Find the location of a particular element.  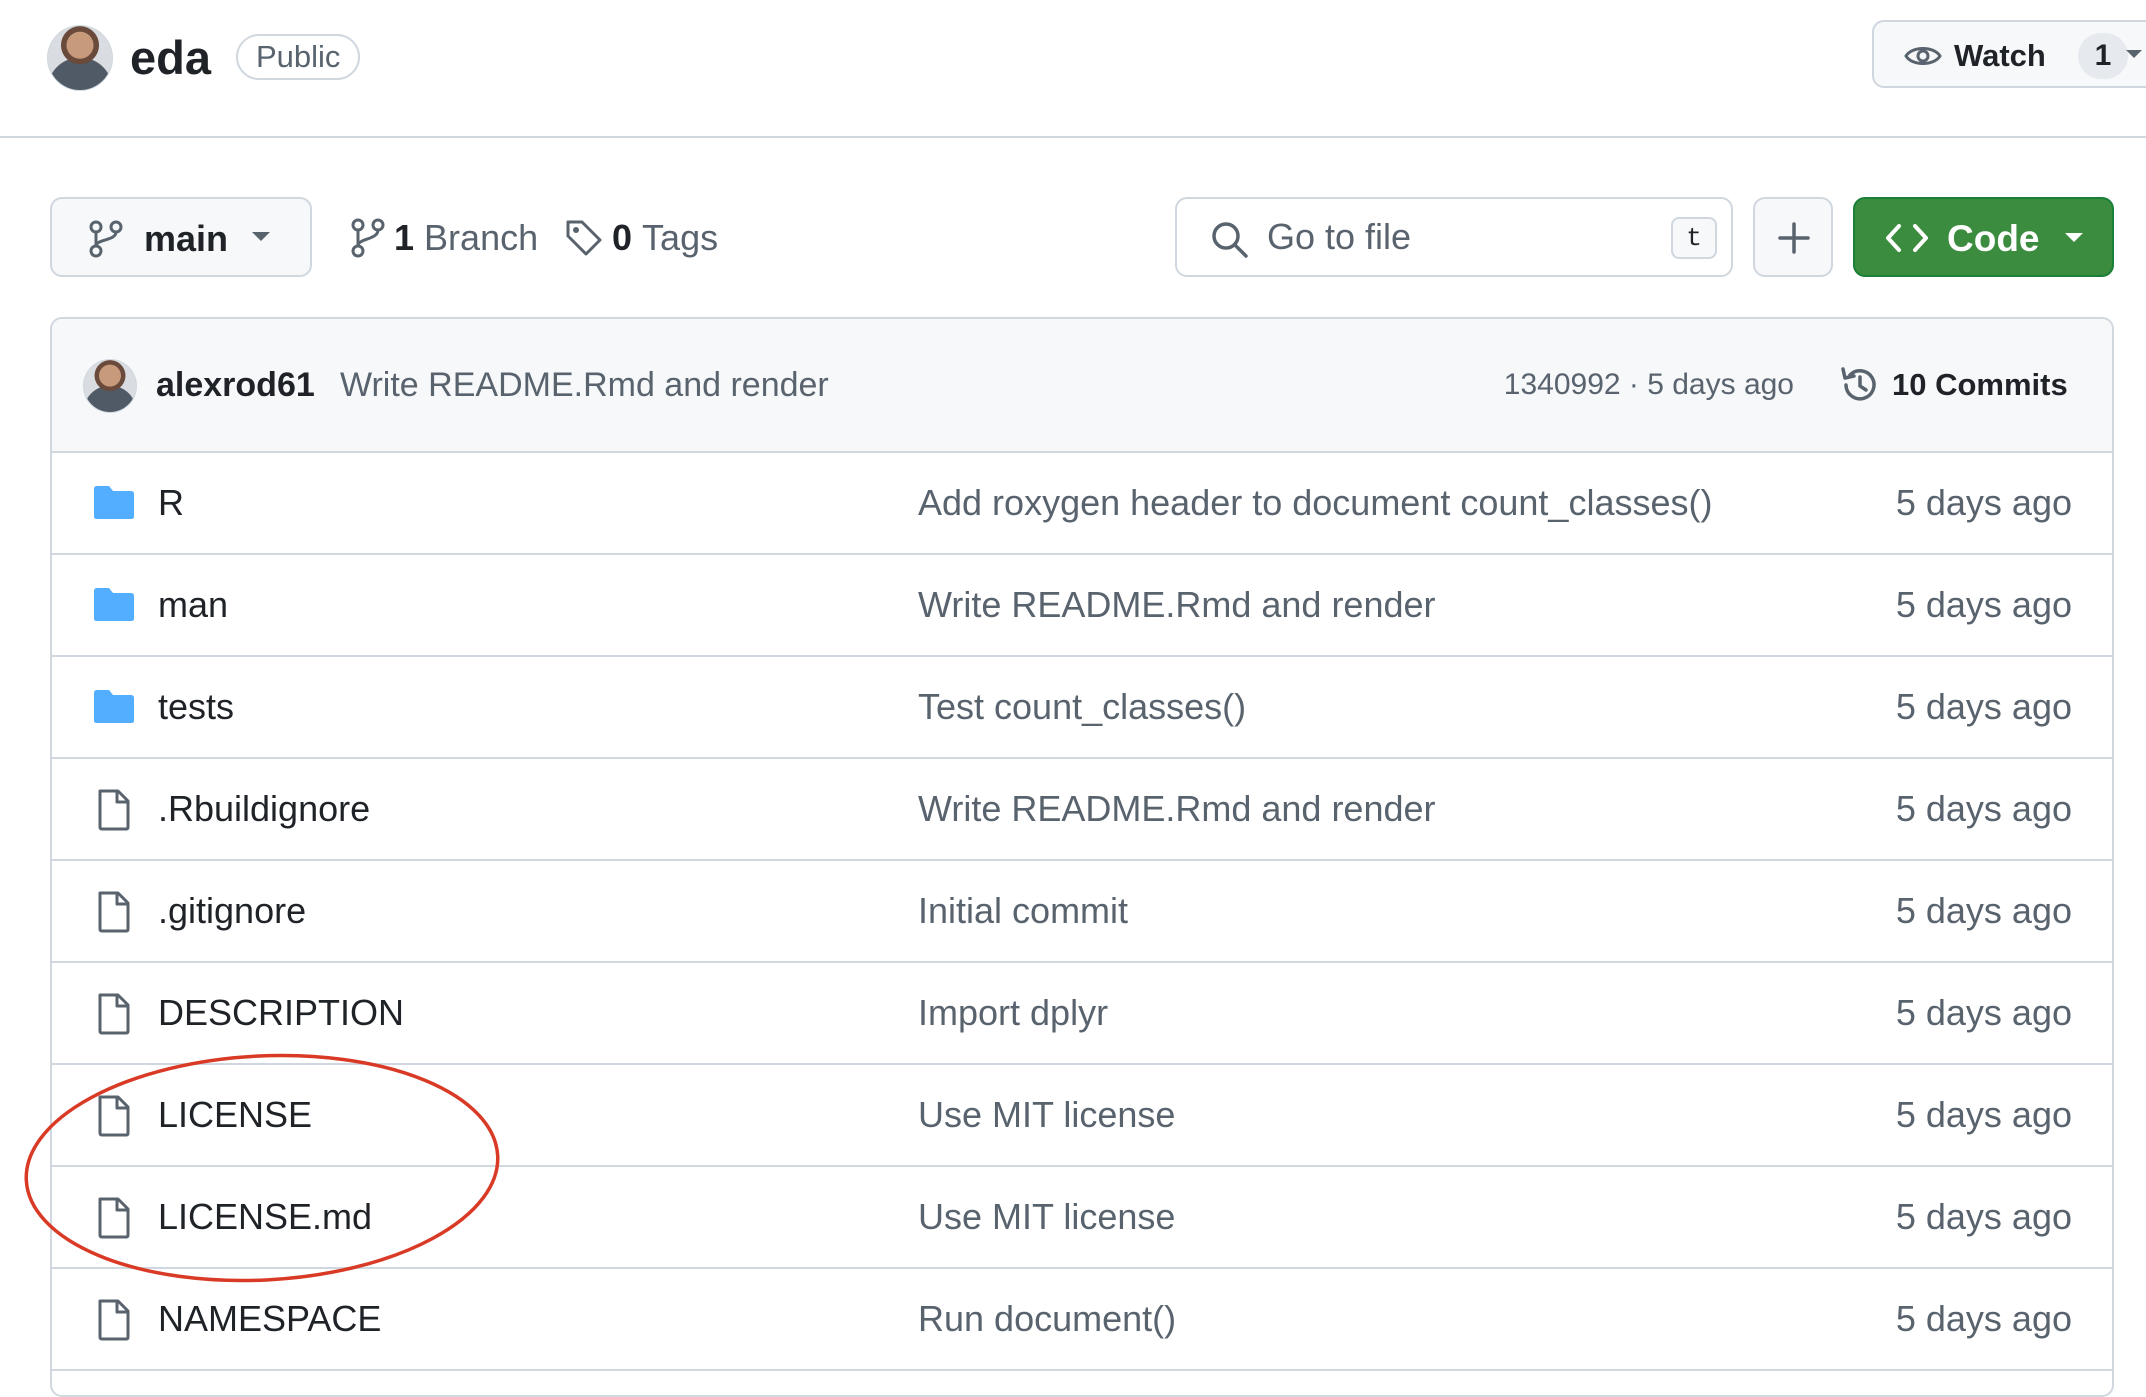

branches-label: Branch is located at coordinates (481, 237).